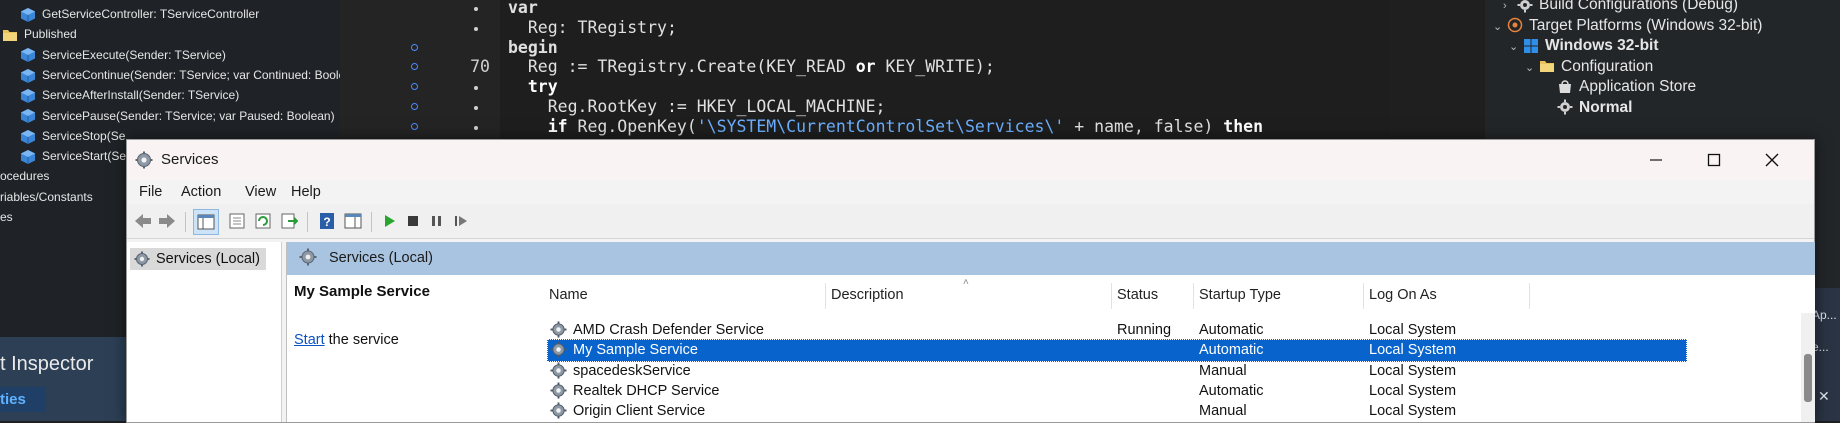 The width and height of the screenshot is (1840, 423). I want to click on tree-item-services-local: Services (Local), so click(198, 259).